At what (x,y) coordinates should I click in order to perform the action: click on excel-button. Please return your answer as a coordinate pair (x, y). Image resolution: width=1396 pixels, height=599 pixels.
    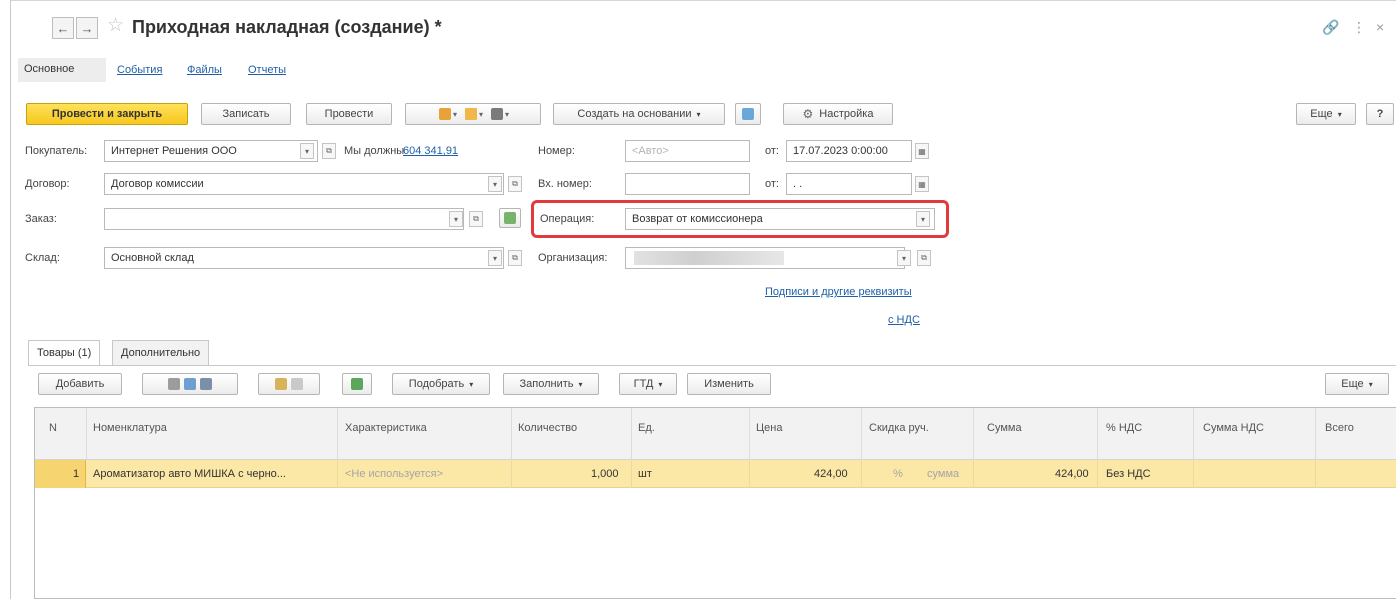
    Looking at the image, I should click on (357, 384).